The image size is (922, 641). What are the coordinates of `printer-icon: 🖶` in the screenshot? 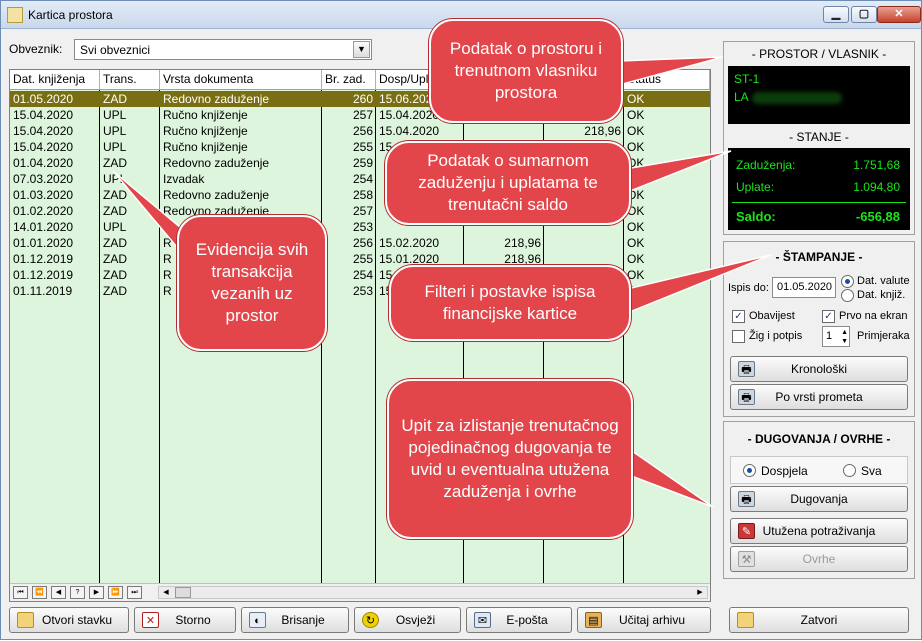 It's located at (746, 499).